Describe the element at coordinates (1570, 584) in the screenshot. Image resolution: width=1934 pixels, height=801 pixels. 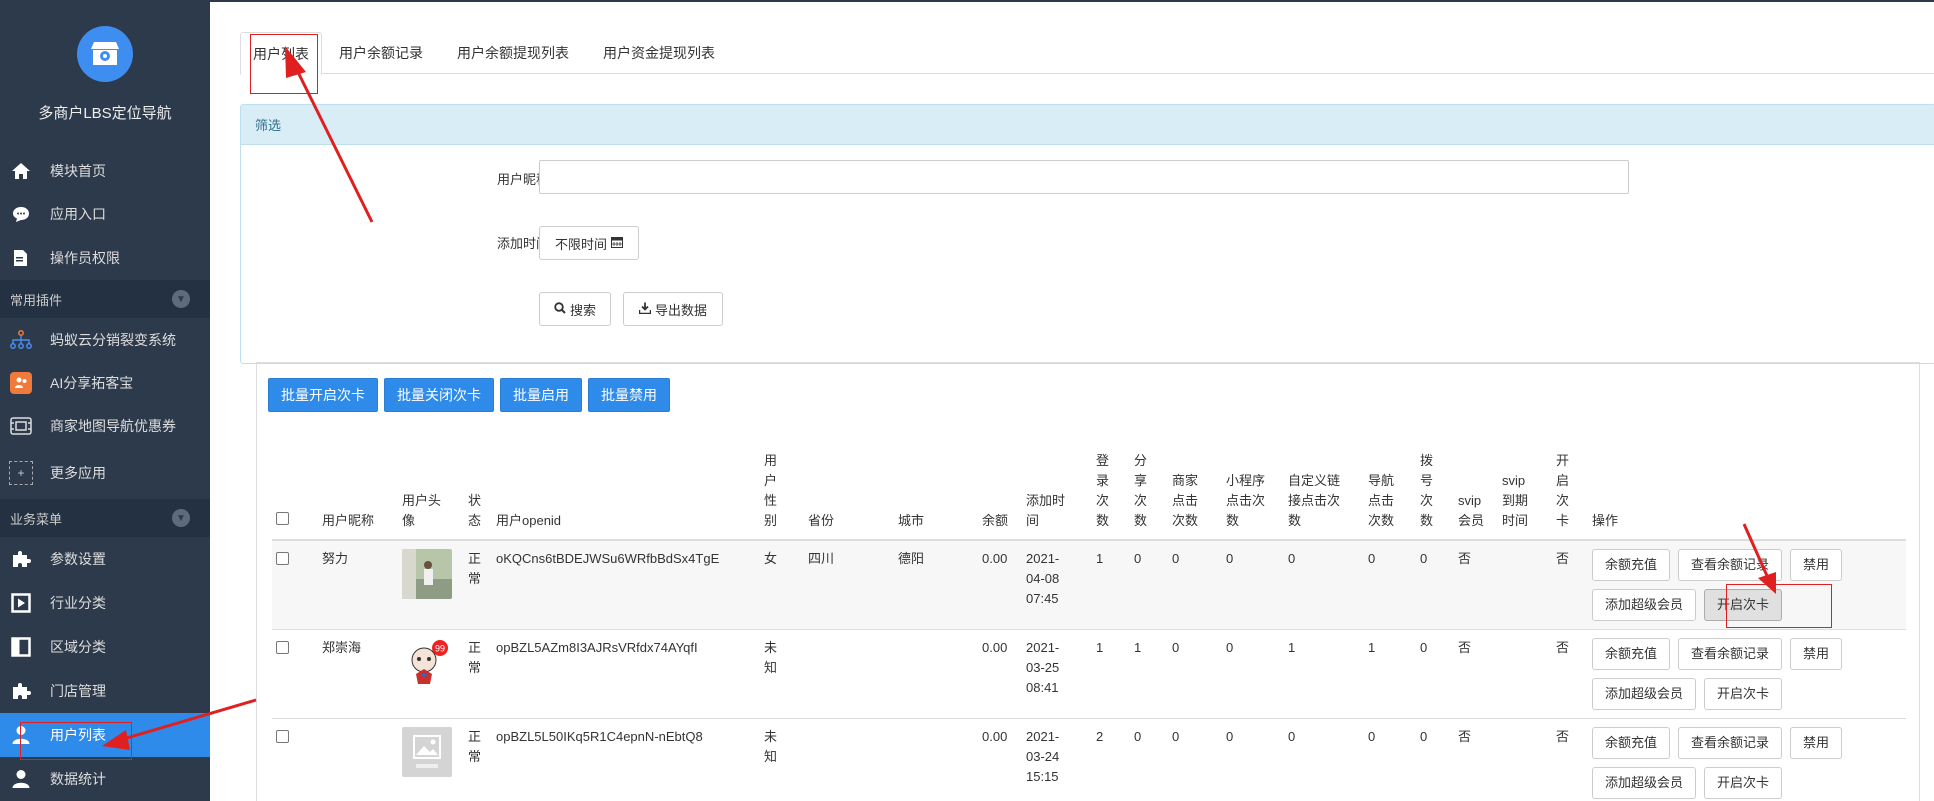
I see `cell-card: 否` at that location.